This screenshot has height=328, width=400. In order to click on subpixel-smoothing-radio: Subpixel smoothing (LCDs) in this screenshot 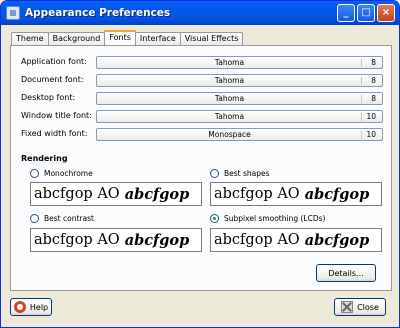, I will do `click(267, 218)`.